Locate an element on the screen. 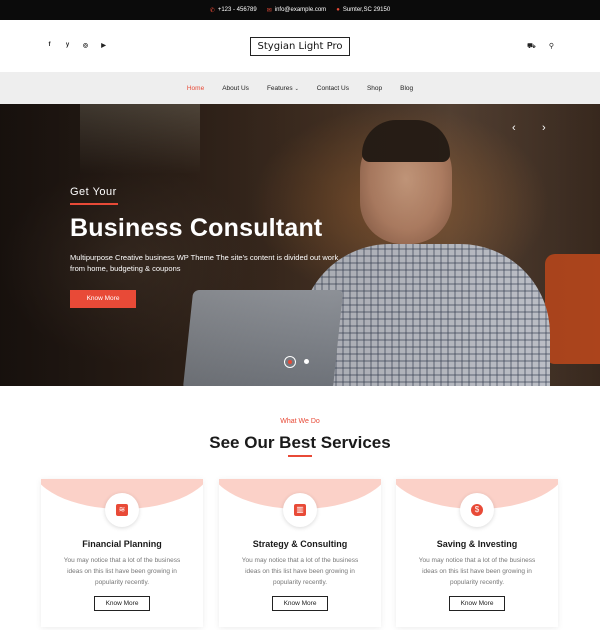 The image size is (600, 630). hero-title: Business Consultant is located at coordinates (196, 228).